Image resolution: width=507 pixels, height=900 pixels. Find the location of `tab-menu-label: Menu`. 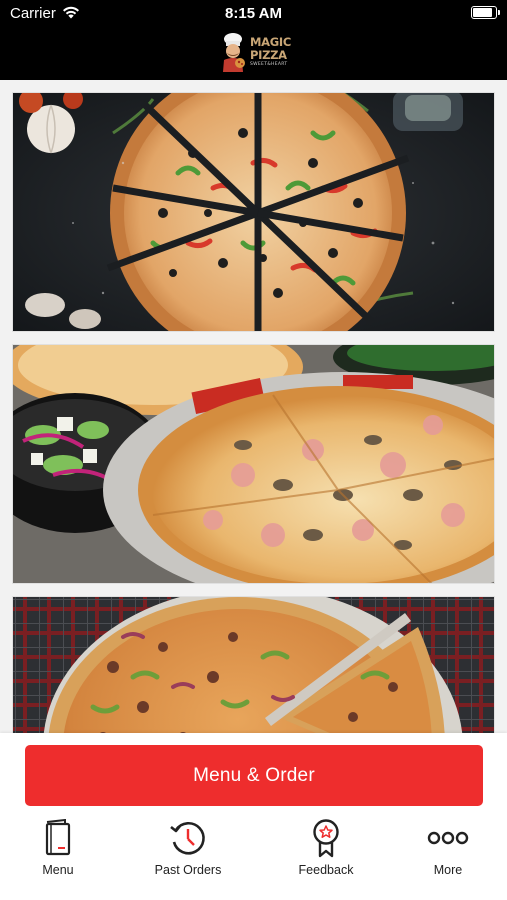

tab-menu-label: Menu is located at coordinates (58, 870).